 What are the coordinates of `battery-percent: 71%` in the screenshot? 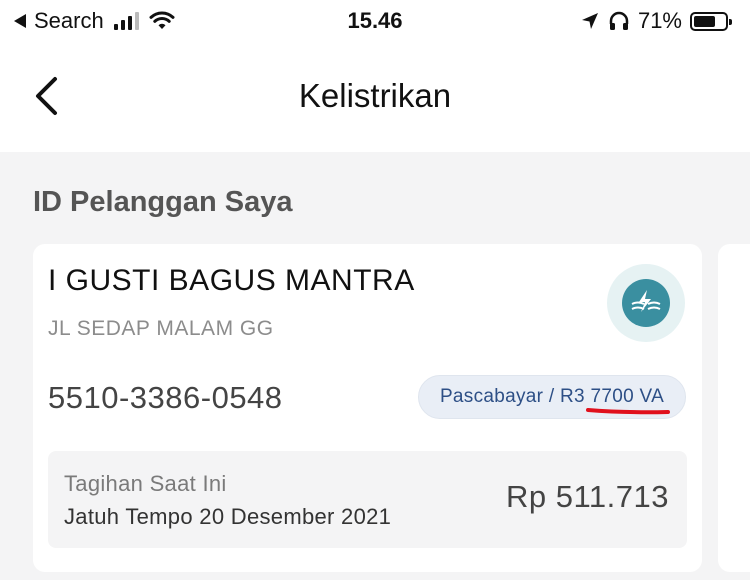 It's located at (659, 20).